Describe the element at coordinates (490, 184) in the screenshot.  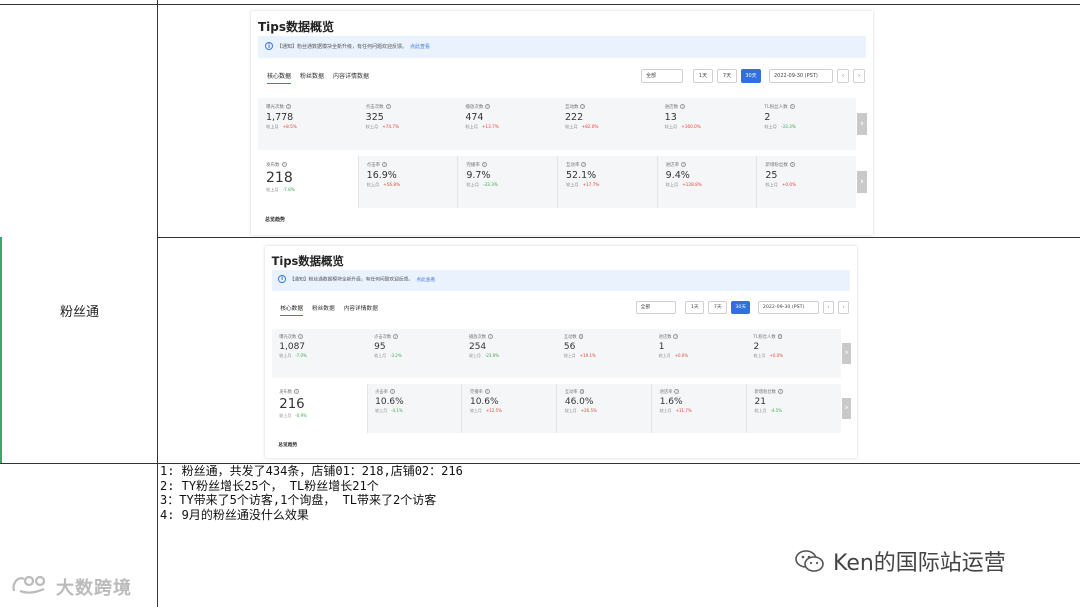
I see `metric-change: -33.3%` at that location.